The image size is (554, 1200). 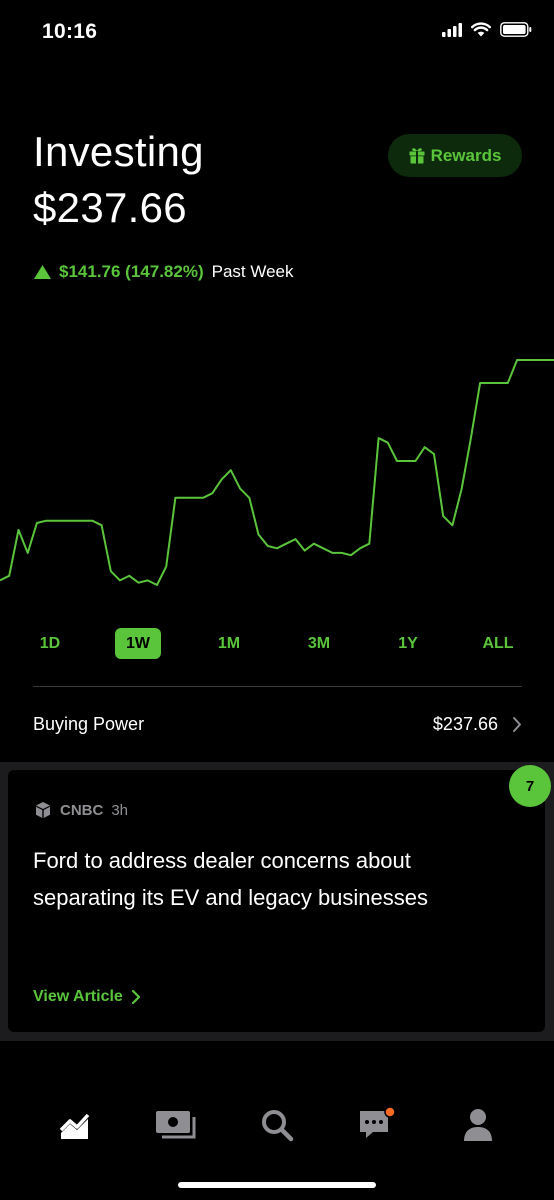 I want to click on buying-power-value: $237.66, so click(x=465, y=723).